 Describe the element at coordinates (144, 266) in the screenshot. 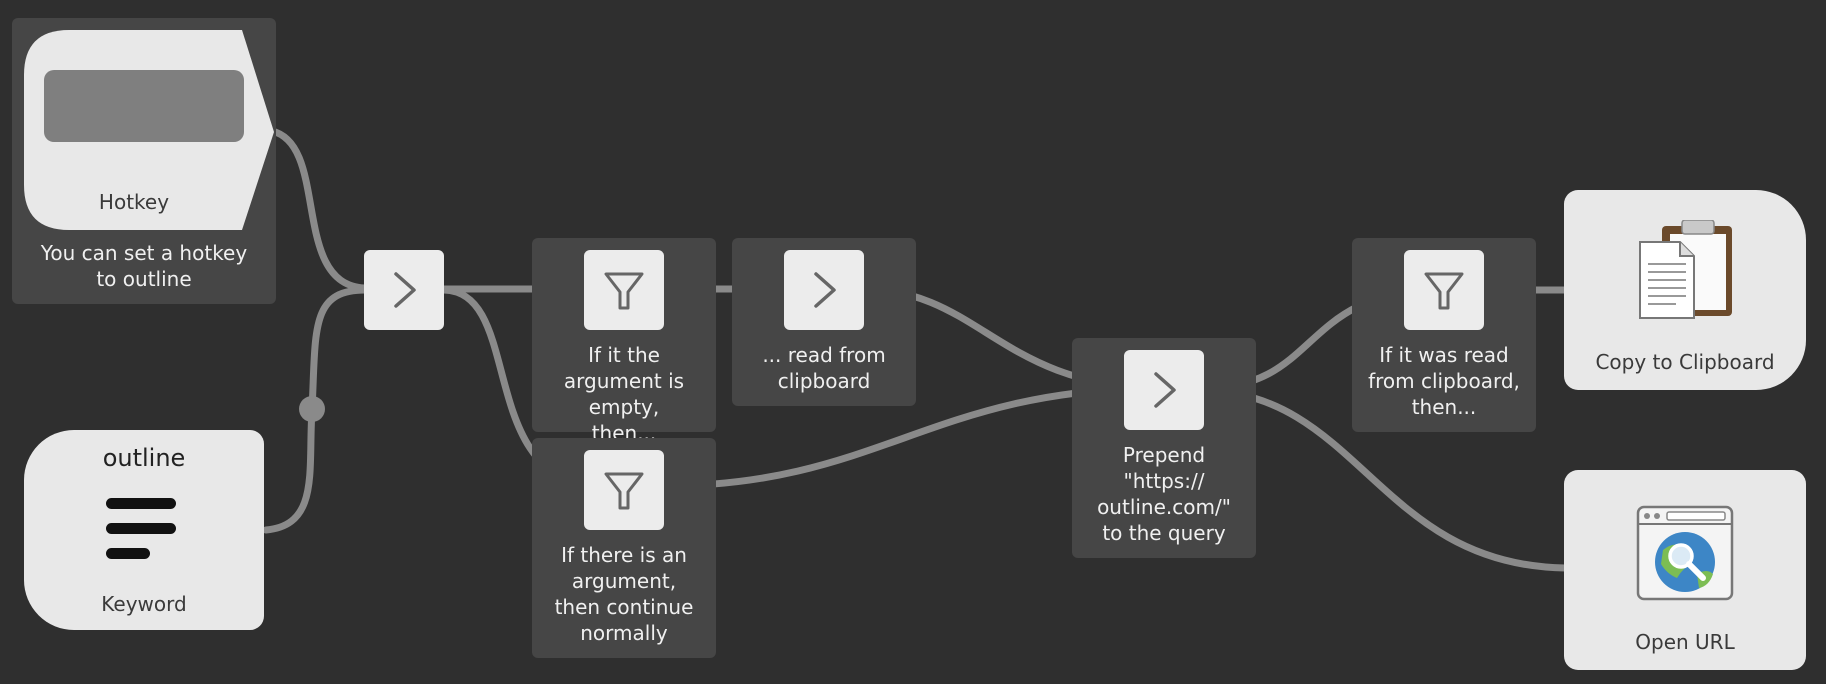

I see `hotkey-note: You can set a hotkey to outline` at that location.